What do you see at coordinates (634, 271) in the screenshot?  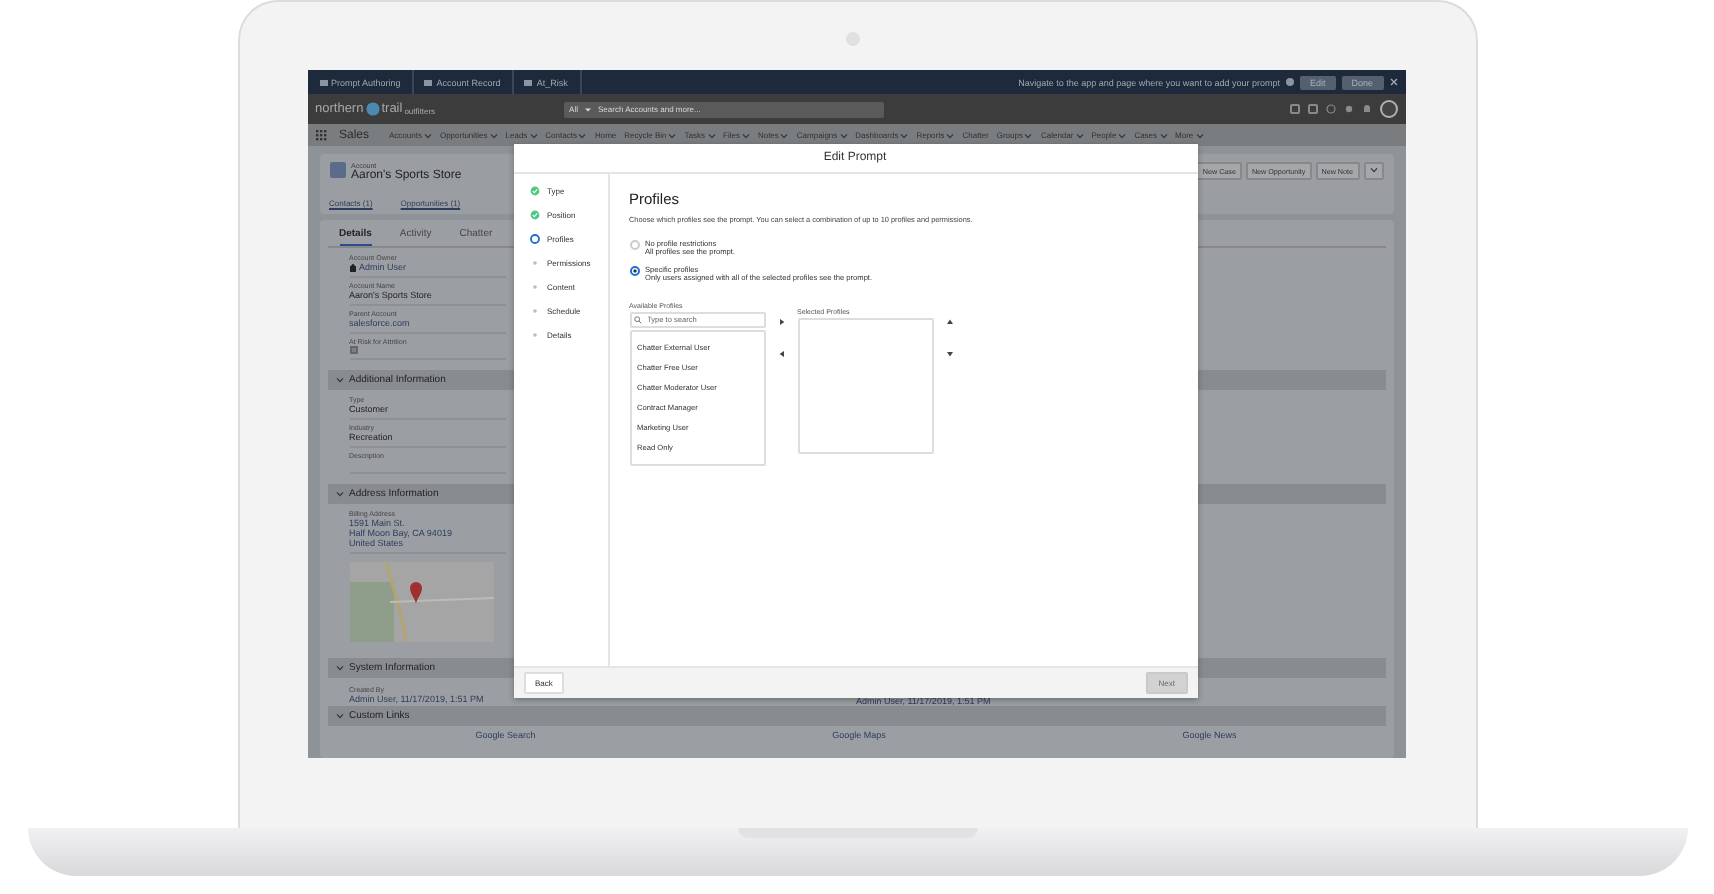 I see `radio-button` at bounding box center [634, 271].